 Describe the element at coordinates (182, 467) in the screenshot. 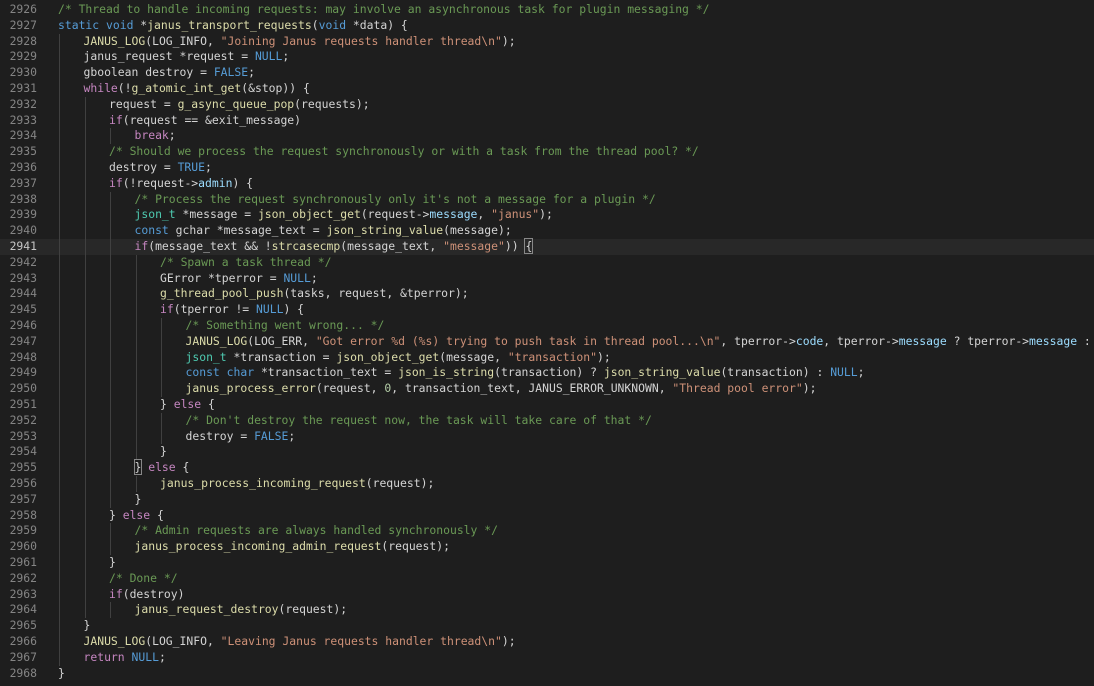

I see `code-token: {` at that location.